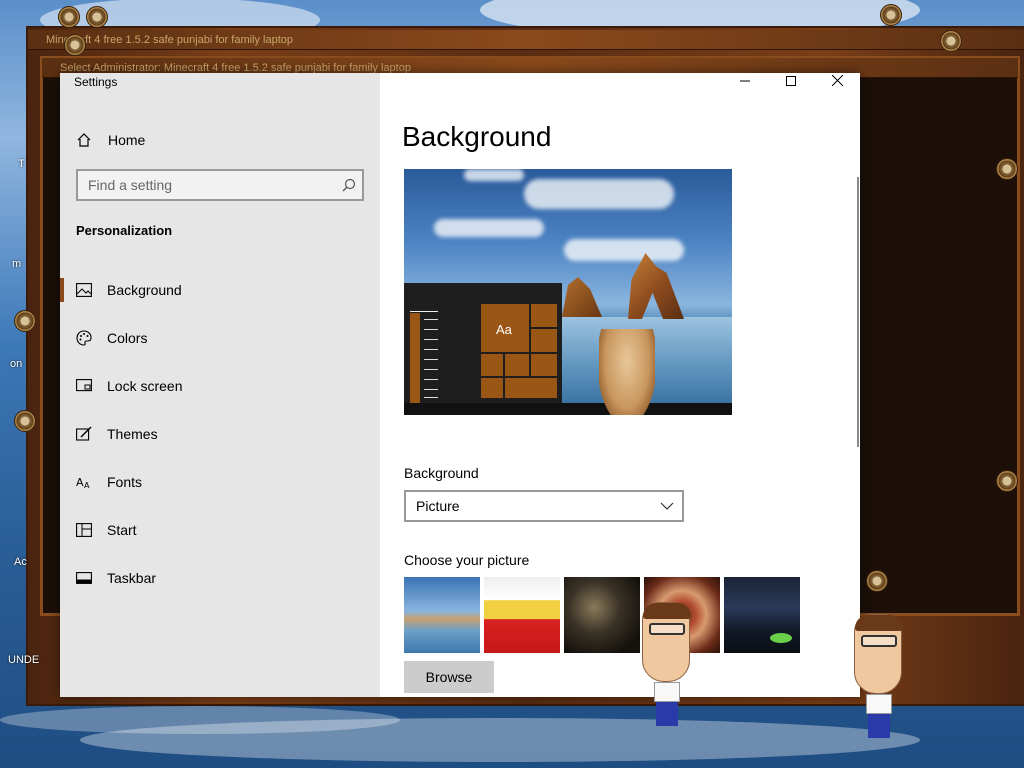 The image size is (1024, 768). I want to click on app-title: Settings, so click(96, 82).